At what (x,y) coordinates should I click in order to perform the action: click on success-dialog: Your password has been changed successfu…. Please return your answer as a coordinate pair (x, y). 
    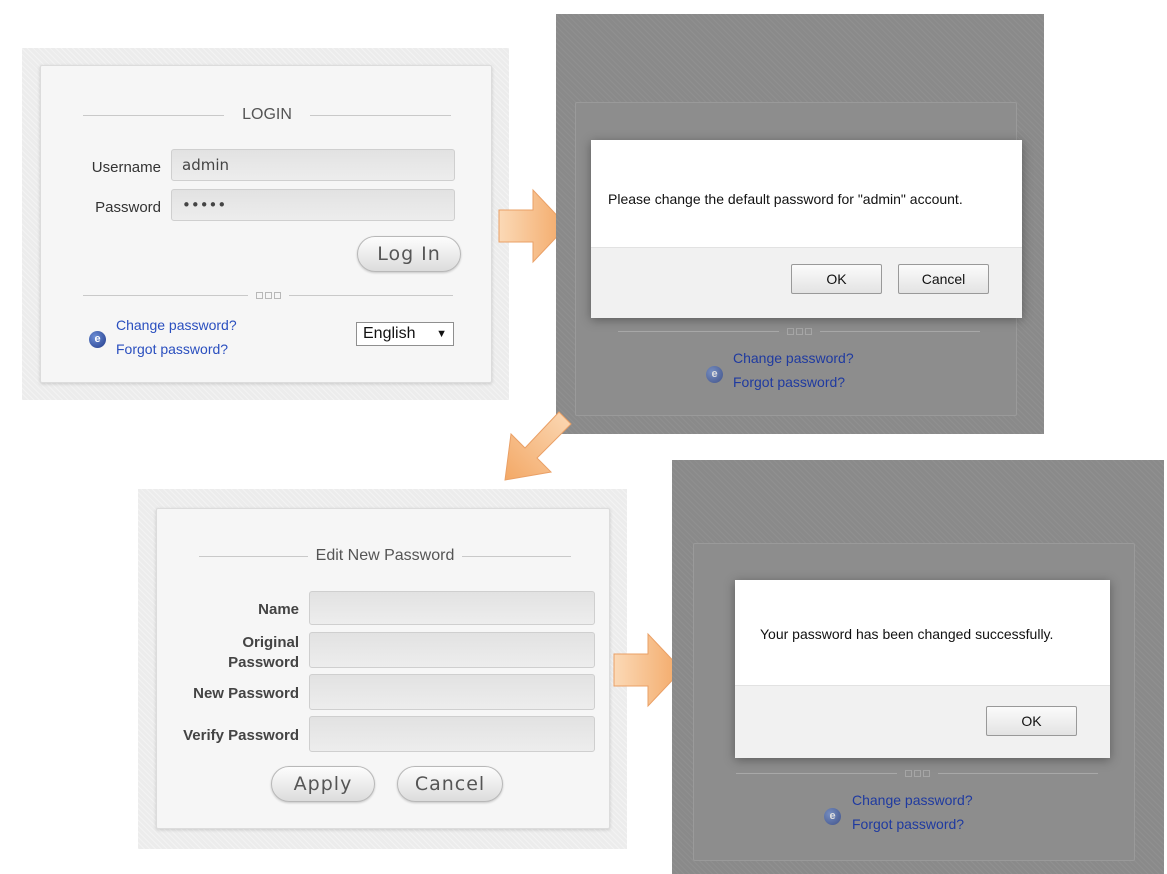
    Looking at the image, I should click on (922, 669).